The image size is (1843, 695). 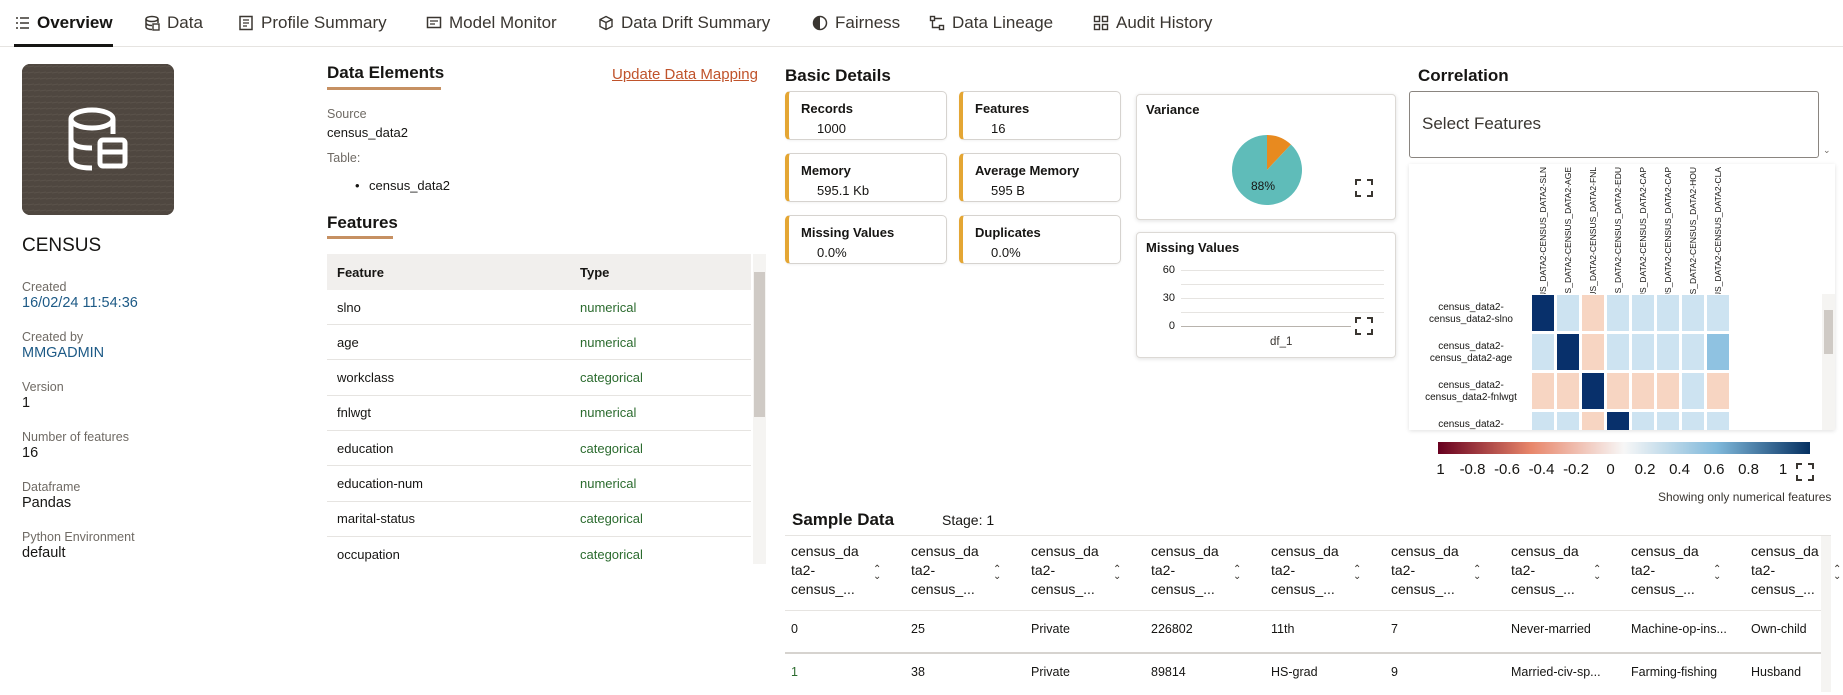 What do you see at coordinates (173, 23) in the screenshot?
I see `tab-data: Data` at bounding box center [173, 23].